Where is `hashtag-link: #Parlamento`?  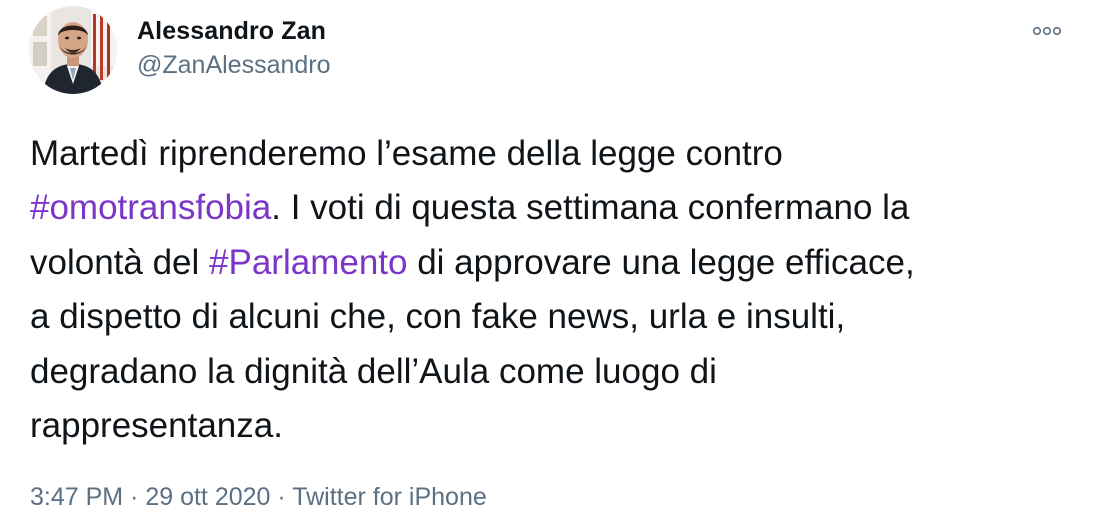 hashtag-link: #Parlamento is located at coordinates (308, 262).